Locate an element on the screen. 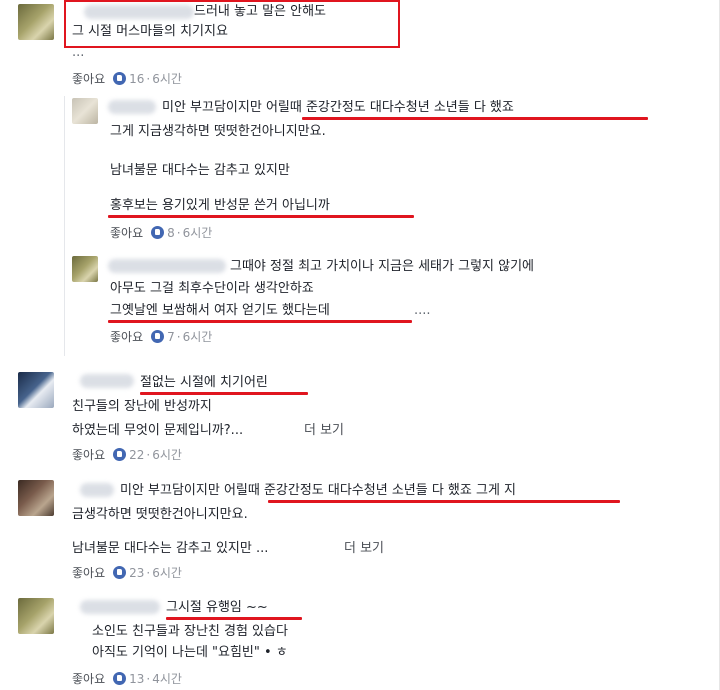 The width and height of the screenshot is (720, 690). comment-text-line: 그옛날엔 보쌈해서 여자 얻기도 했다는데 is located at coordinates (220, 310).